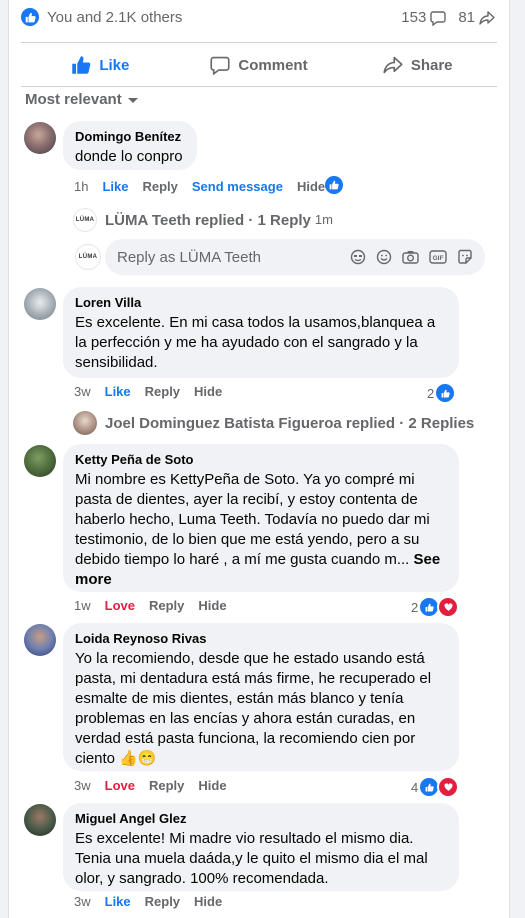 The image size is (525, 918). I want to click on comment-text: donde lo conpro, so click(129, 156).